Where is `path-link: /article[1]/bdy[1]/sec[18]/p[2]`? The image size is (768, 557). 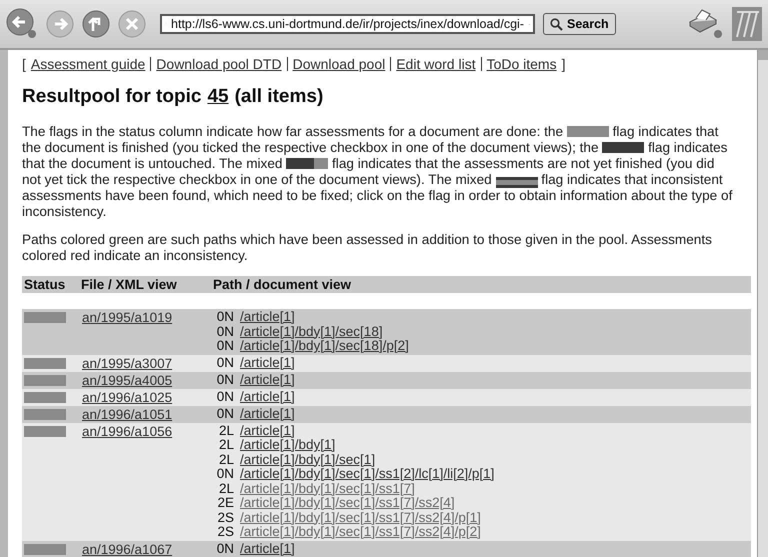
path-link: /article[1]/bdy[1]/sec[18]/p[2] is located at coordinates (324, 346).